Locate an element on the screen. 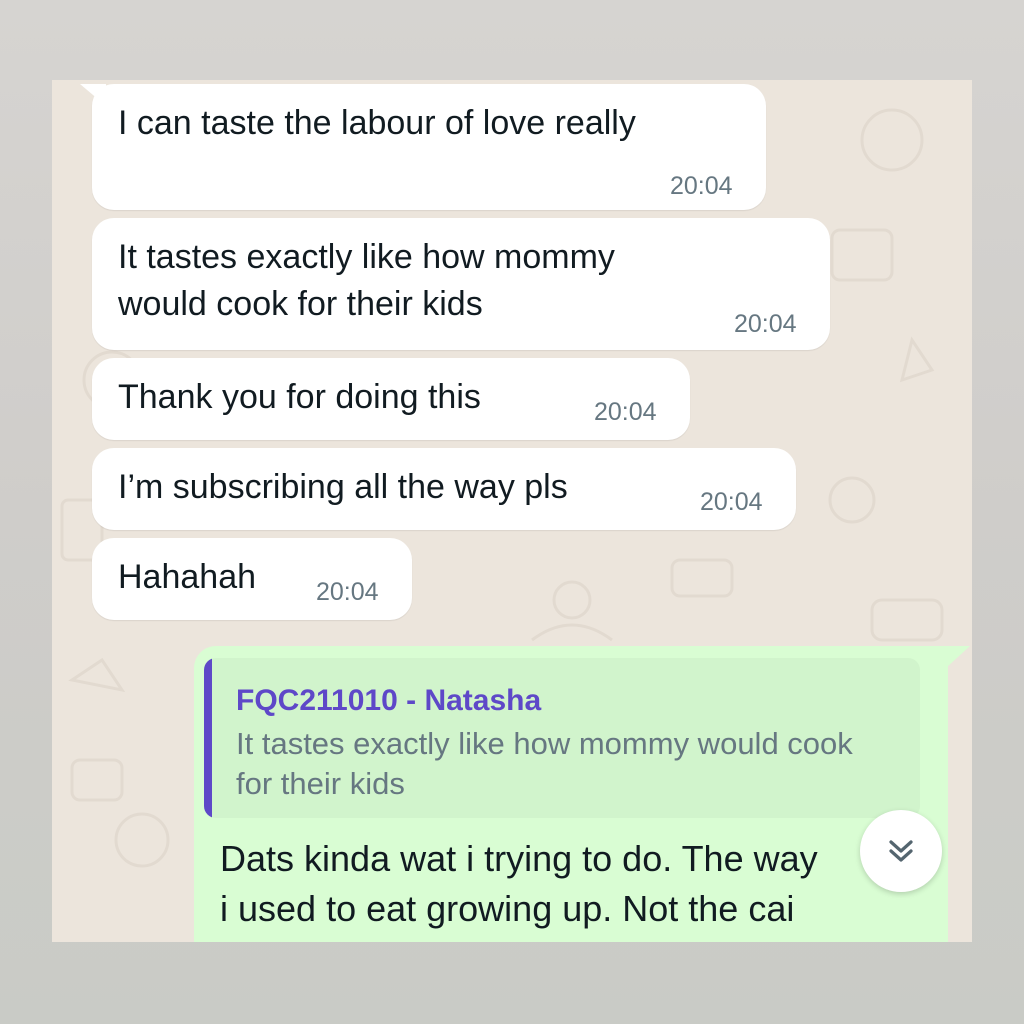 The width and height of the screenshot is (1024, 1024). quote-accent-bar is located at coordinates (208, 738).